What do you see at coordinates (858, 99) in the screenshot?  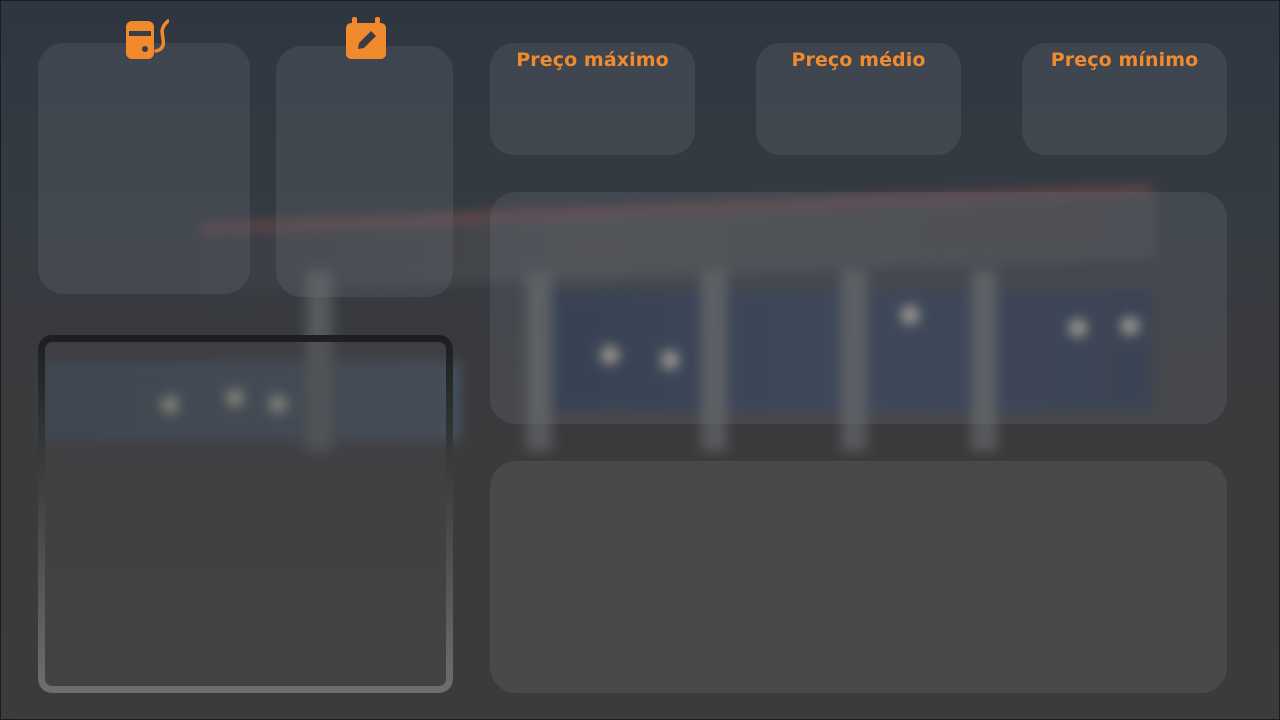 I see `avg-price-card: Preço médio` at bounding box center [858, 99].